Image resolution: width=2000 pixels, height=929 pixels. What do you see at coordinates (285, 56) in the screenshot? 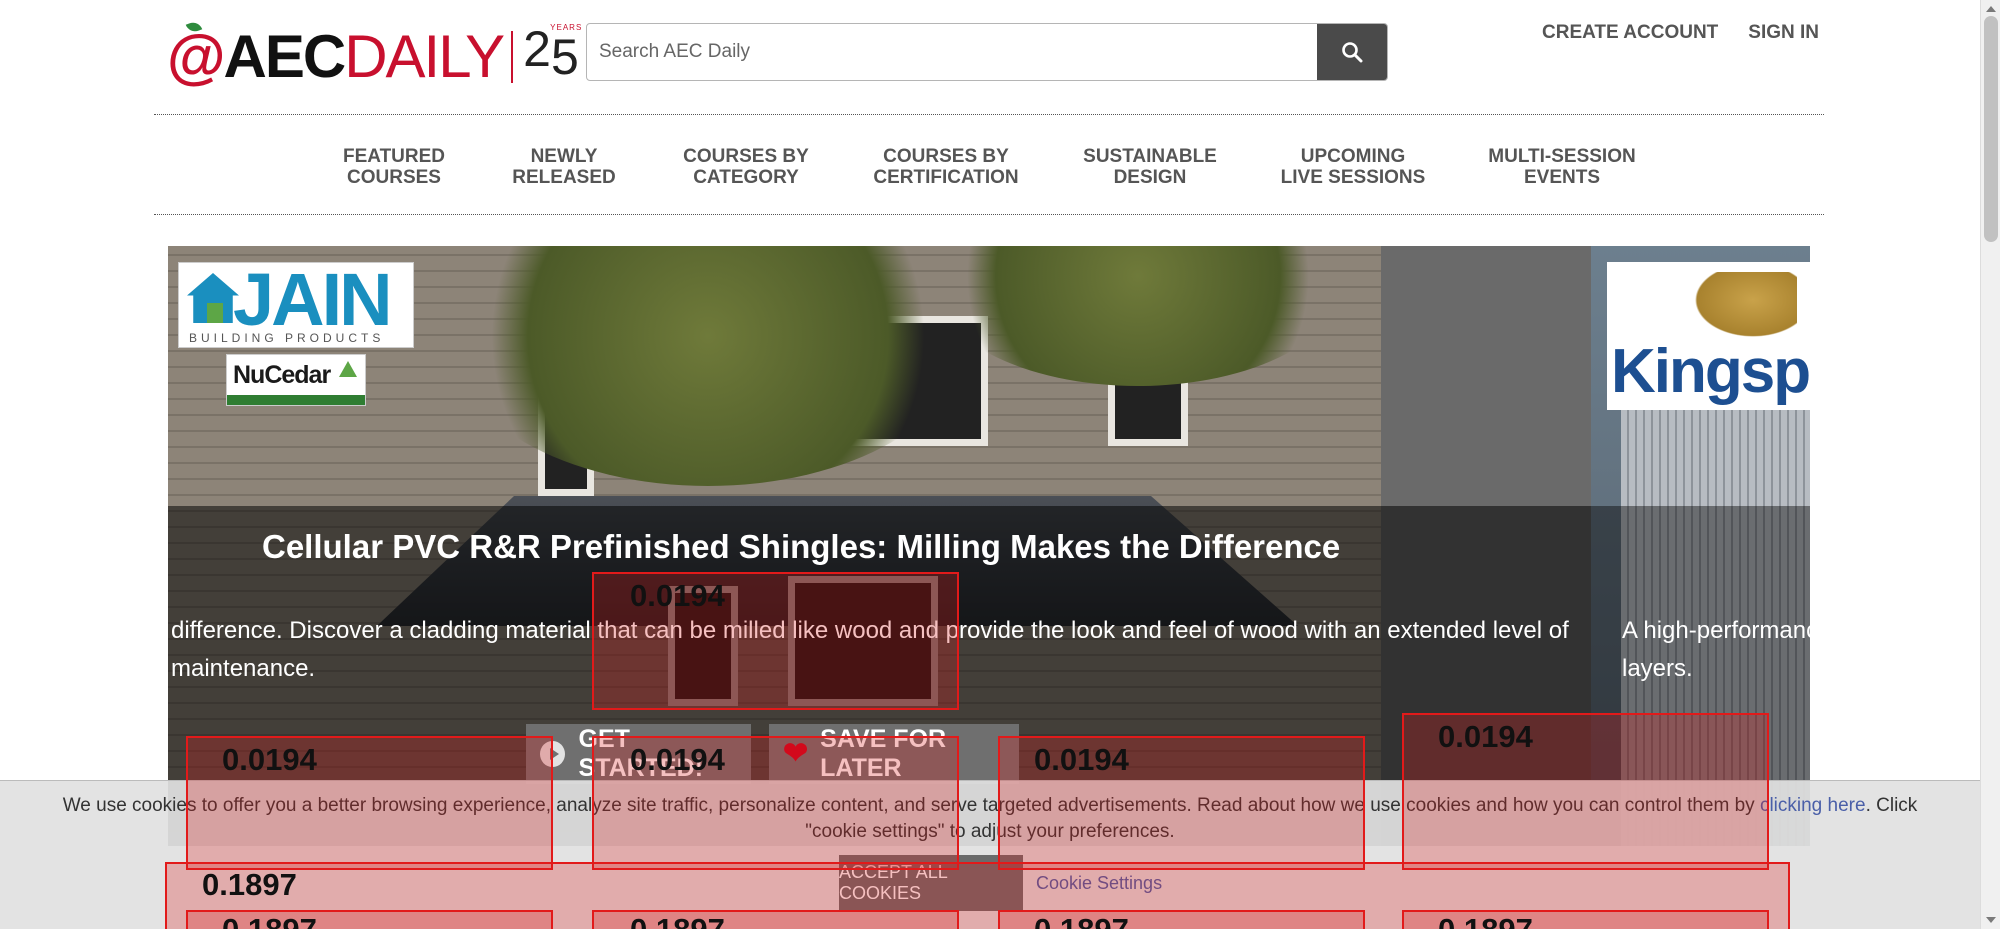
I see `logo-aec: AEC` at bounding box center [285, 56].